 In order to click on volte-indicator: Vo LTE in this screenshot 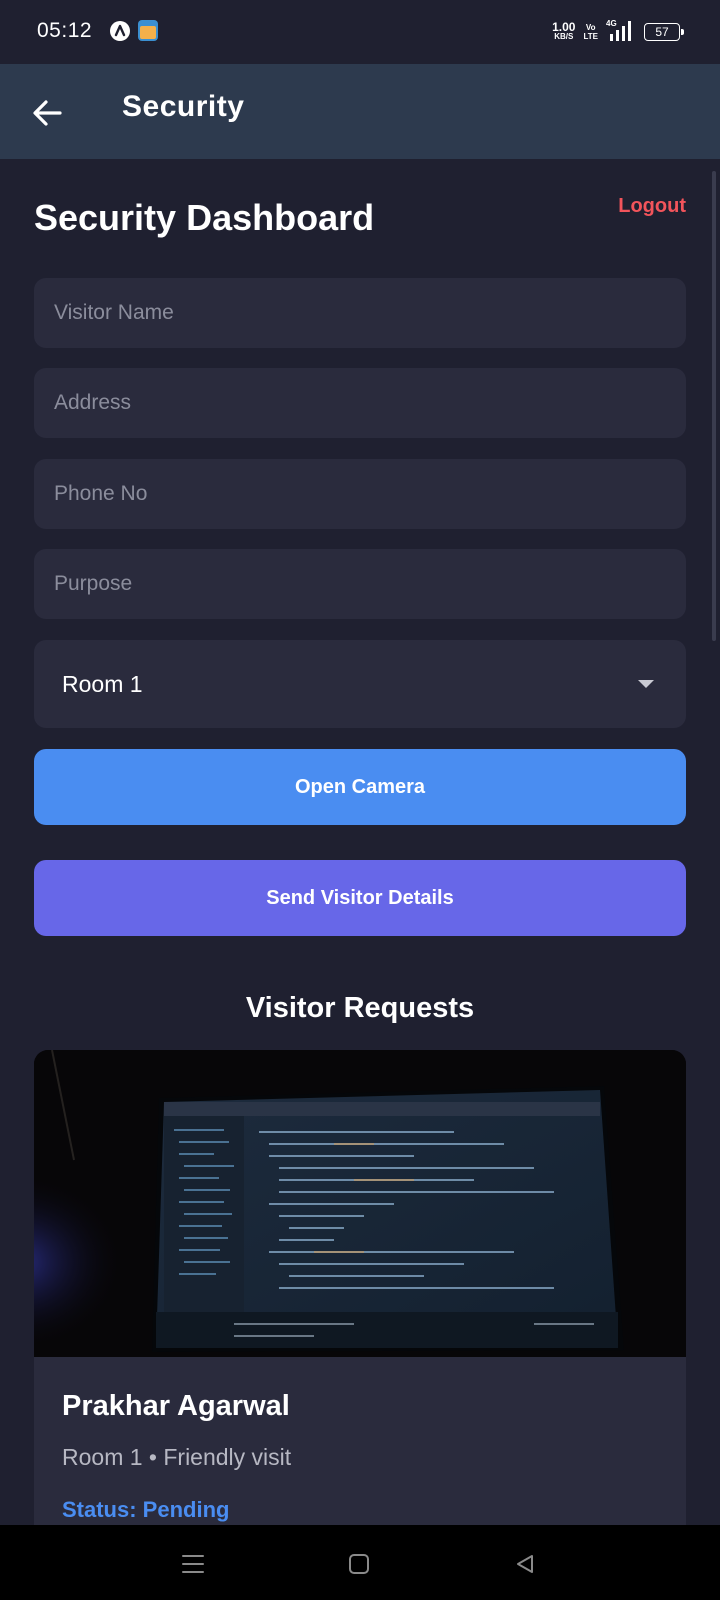, I will do `click(590, 32)`.